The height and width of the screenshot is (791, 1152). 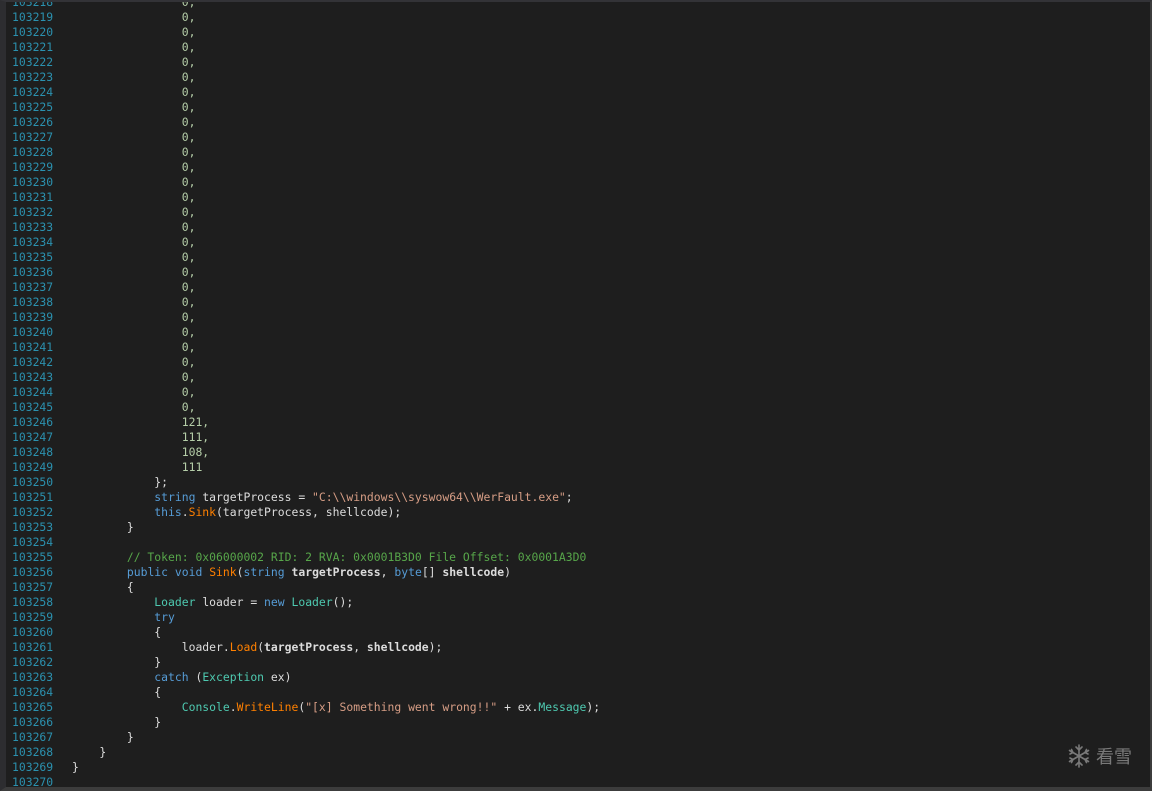 What do you see at coordinates (581, 692) in the screenshot?
I see `code-line: 103264 {` at bounding box center [581, 692].